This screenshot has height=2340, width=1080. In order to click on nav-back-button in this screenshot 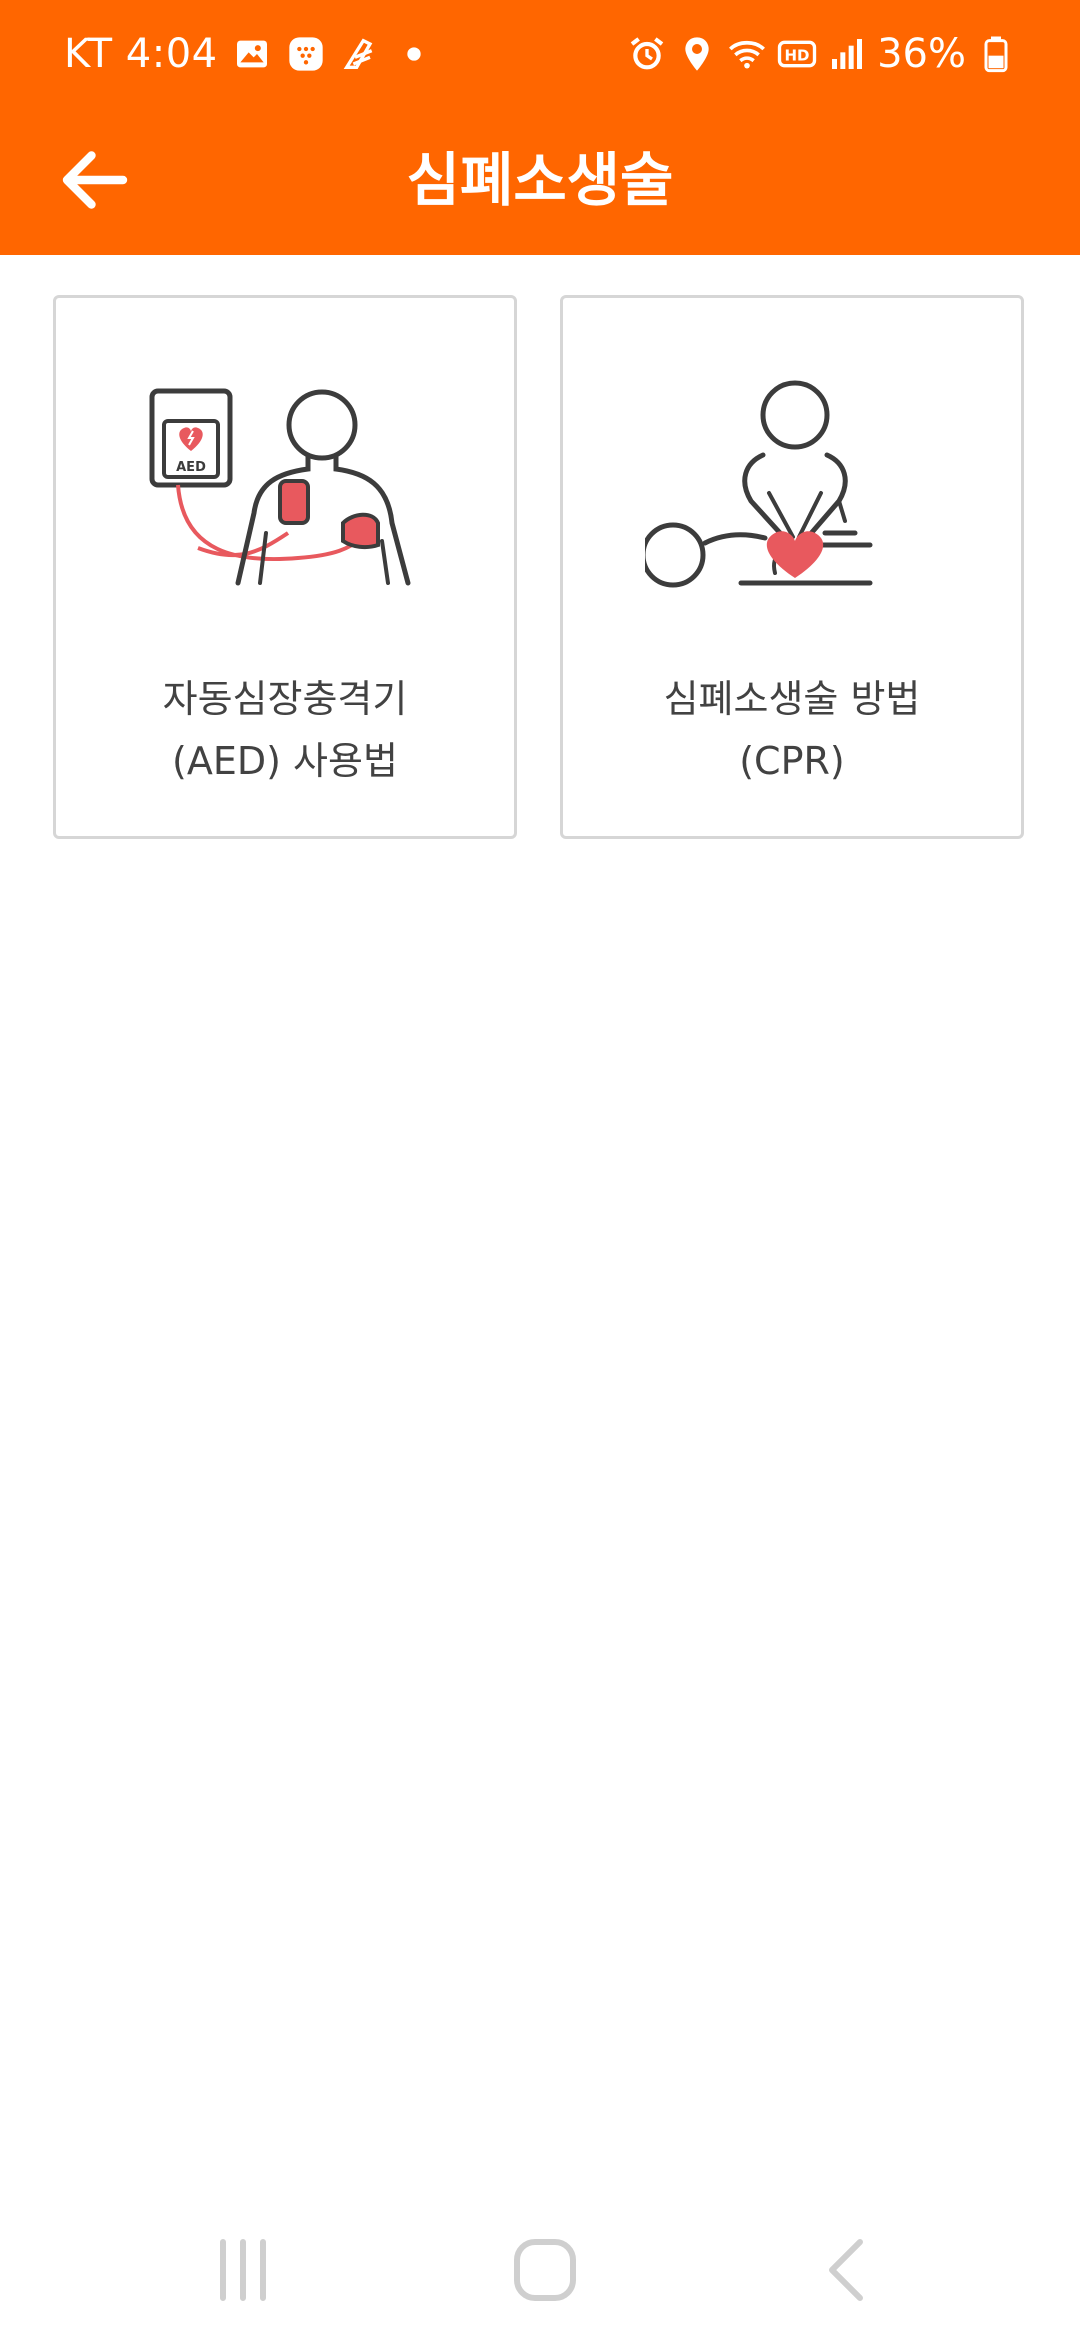, I will do `click(848, 2270)`.